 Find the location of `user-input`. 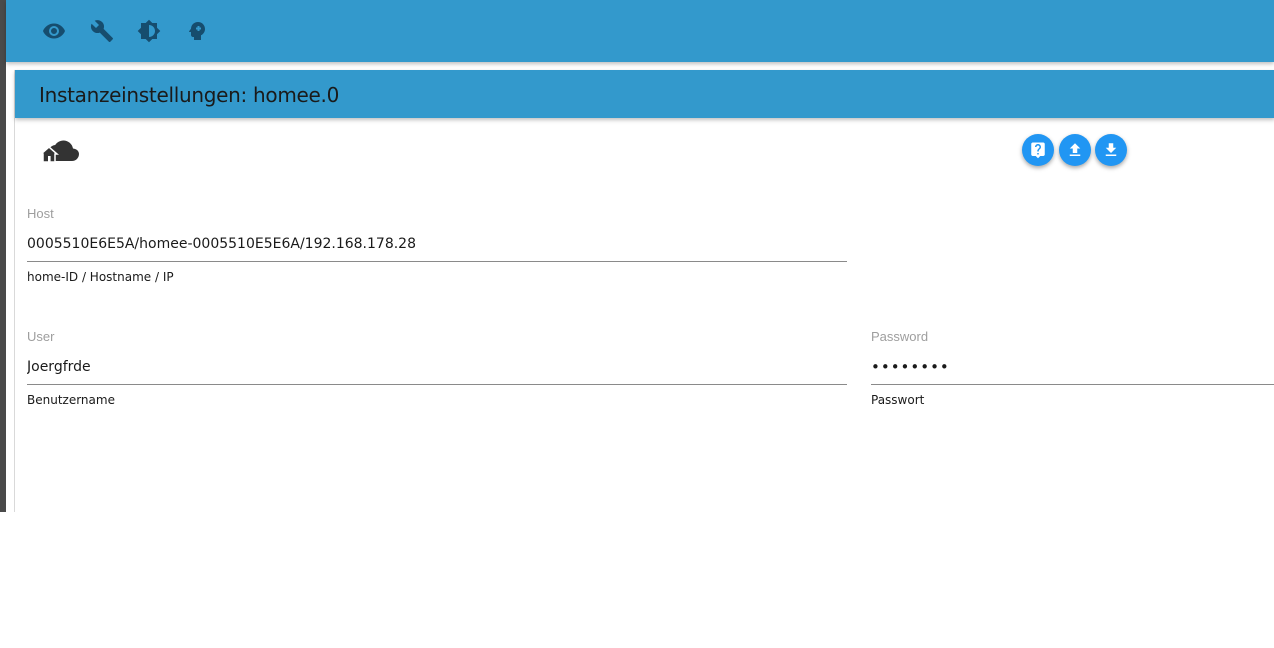

user-input is located at coordinates (437, 367).